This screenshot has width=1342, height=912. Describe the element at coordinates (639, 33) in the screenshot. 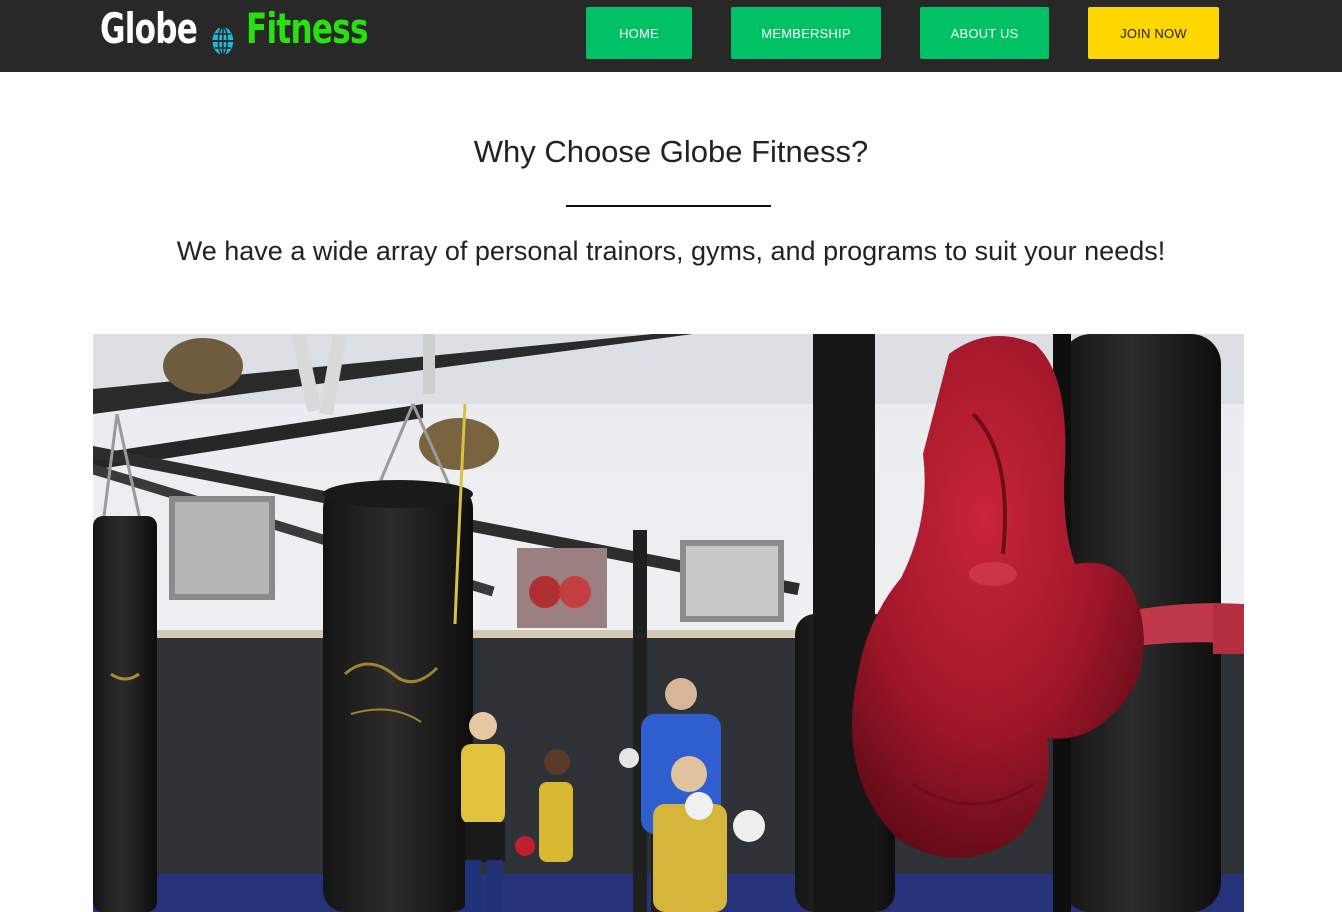

I see `nav-home-button: HOME` at that location.